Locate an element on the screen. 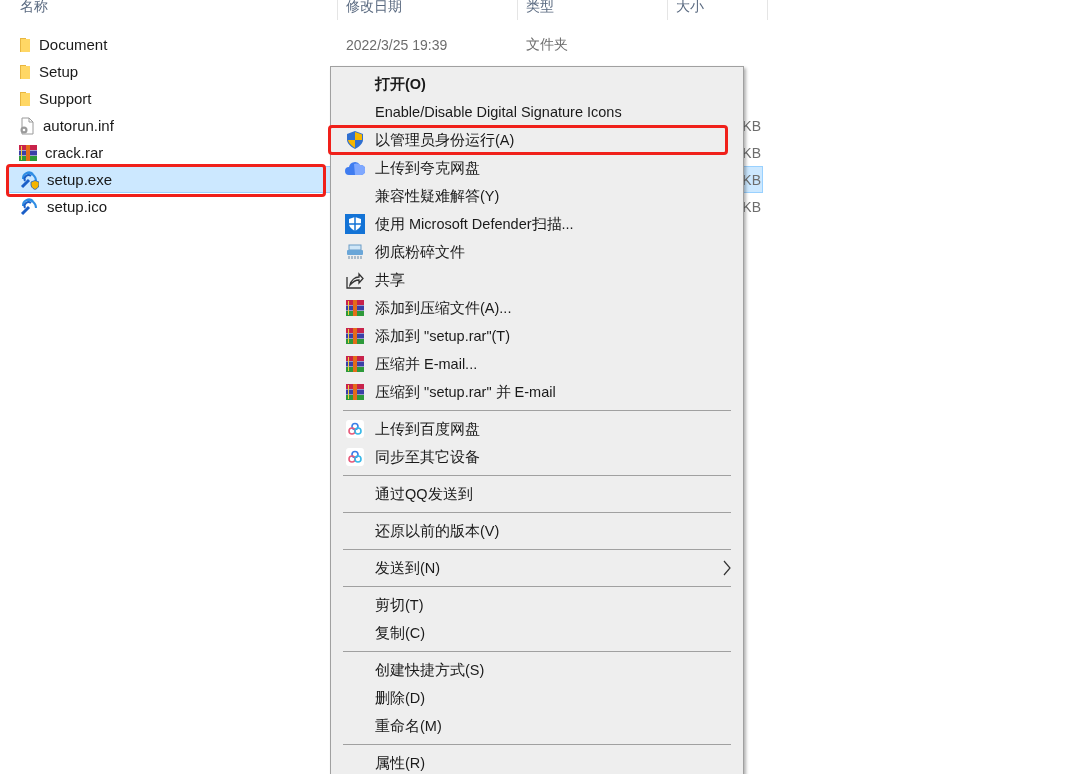 Image resolution: width=1075 pixels, height=774 pixels. file-name: Setup is located at coordinates (59, 71).